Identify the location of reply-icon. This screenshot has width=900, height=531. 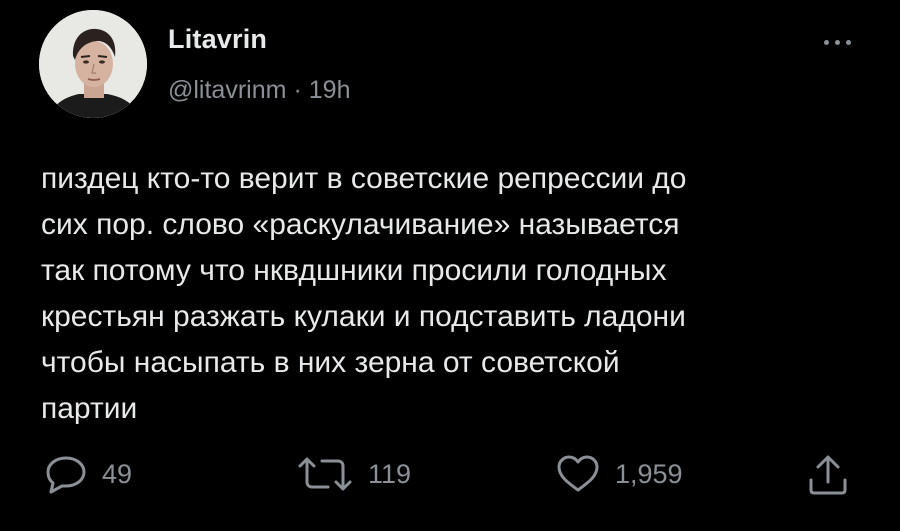
(66, 475).